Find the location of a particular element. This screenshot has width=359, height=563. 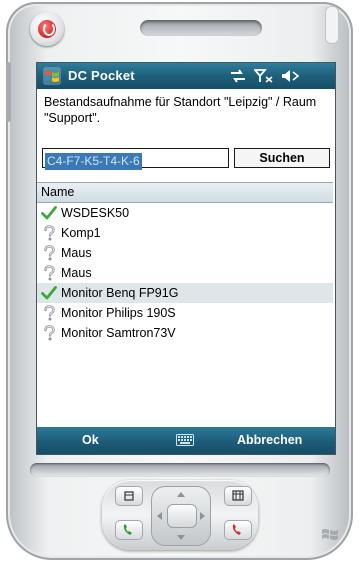

list-item: Monitor Samtron73V is located at coordinates (185, 333).